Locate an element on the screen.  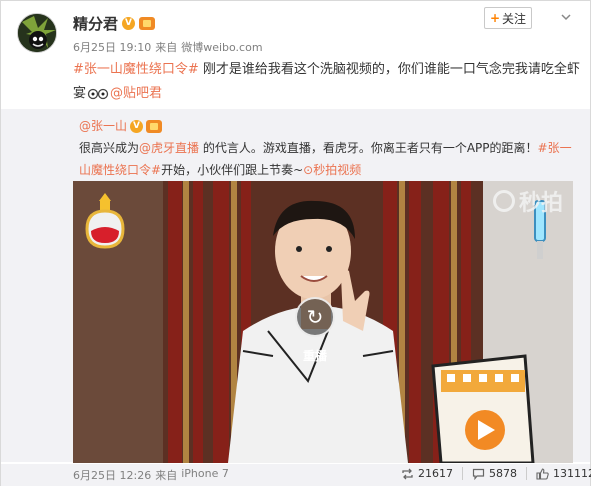
comment-count: 5878 is located at coordinates (503, 473).